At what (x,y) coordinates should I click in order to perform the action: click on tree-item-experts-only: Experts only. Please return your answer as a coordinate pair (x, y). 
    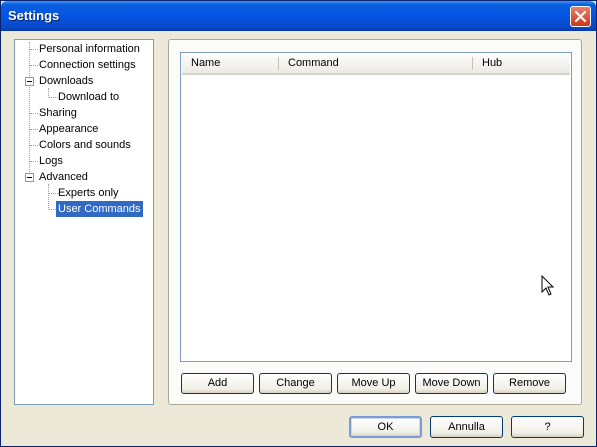
    Looking at the image, I should click on (88, 193).